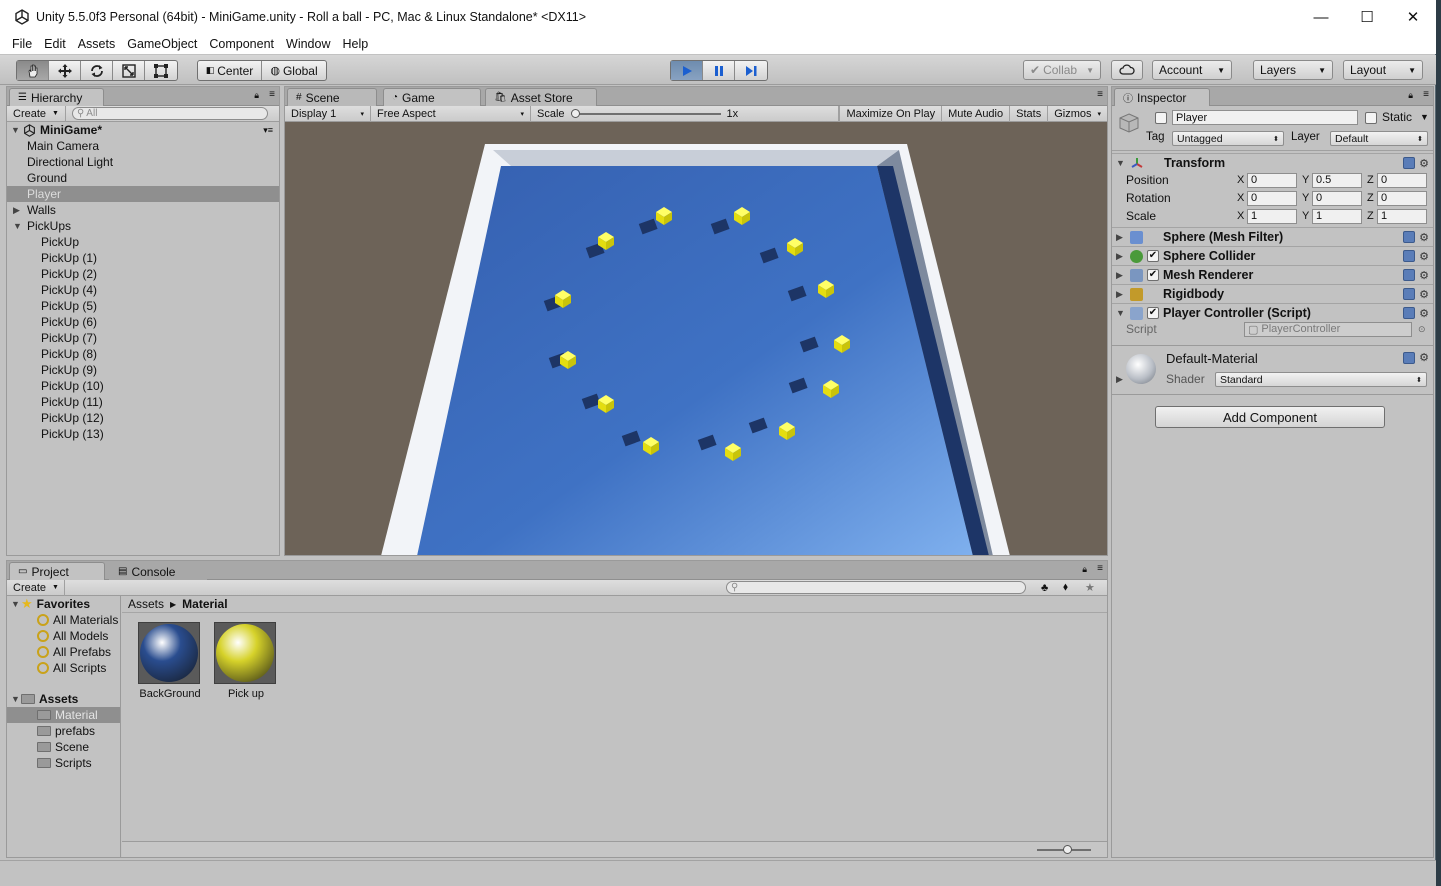  What do you see at coordinates (1067, 849) in the screenshot?
I see `zoom-slider-thumb` at bounding box center [1067, 849].